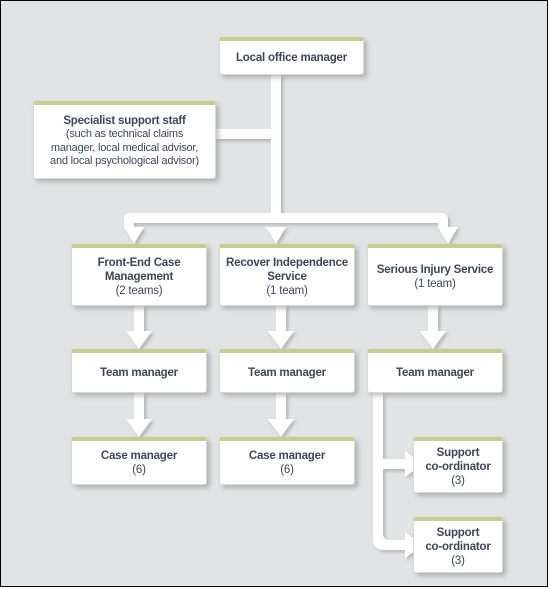  I want to click on node-serious-injury-service: Serious Injury Service (1 team), so click(435, 275).